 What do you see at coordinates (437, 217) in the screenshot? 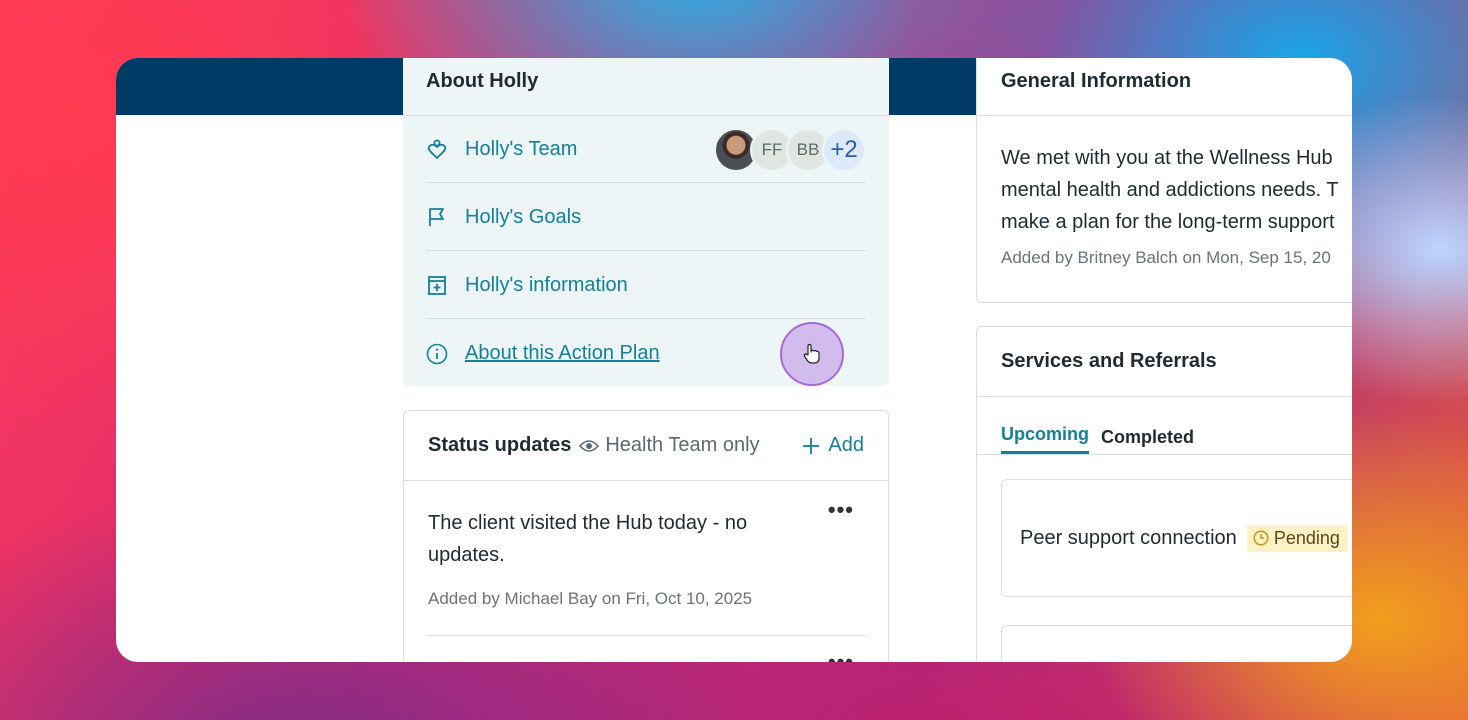
I see `flag-icon` at bounding box center [437, 217].